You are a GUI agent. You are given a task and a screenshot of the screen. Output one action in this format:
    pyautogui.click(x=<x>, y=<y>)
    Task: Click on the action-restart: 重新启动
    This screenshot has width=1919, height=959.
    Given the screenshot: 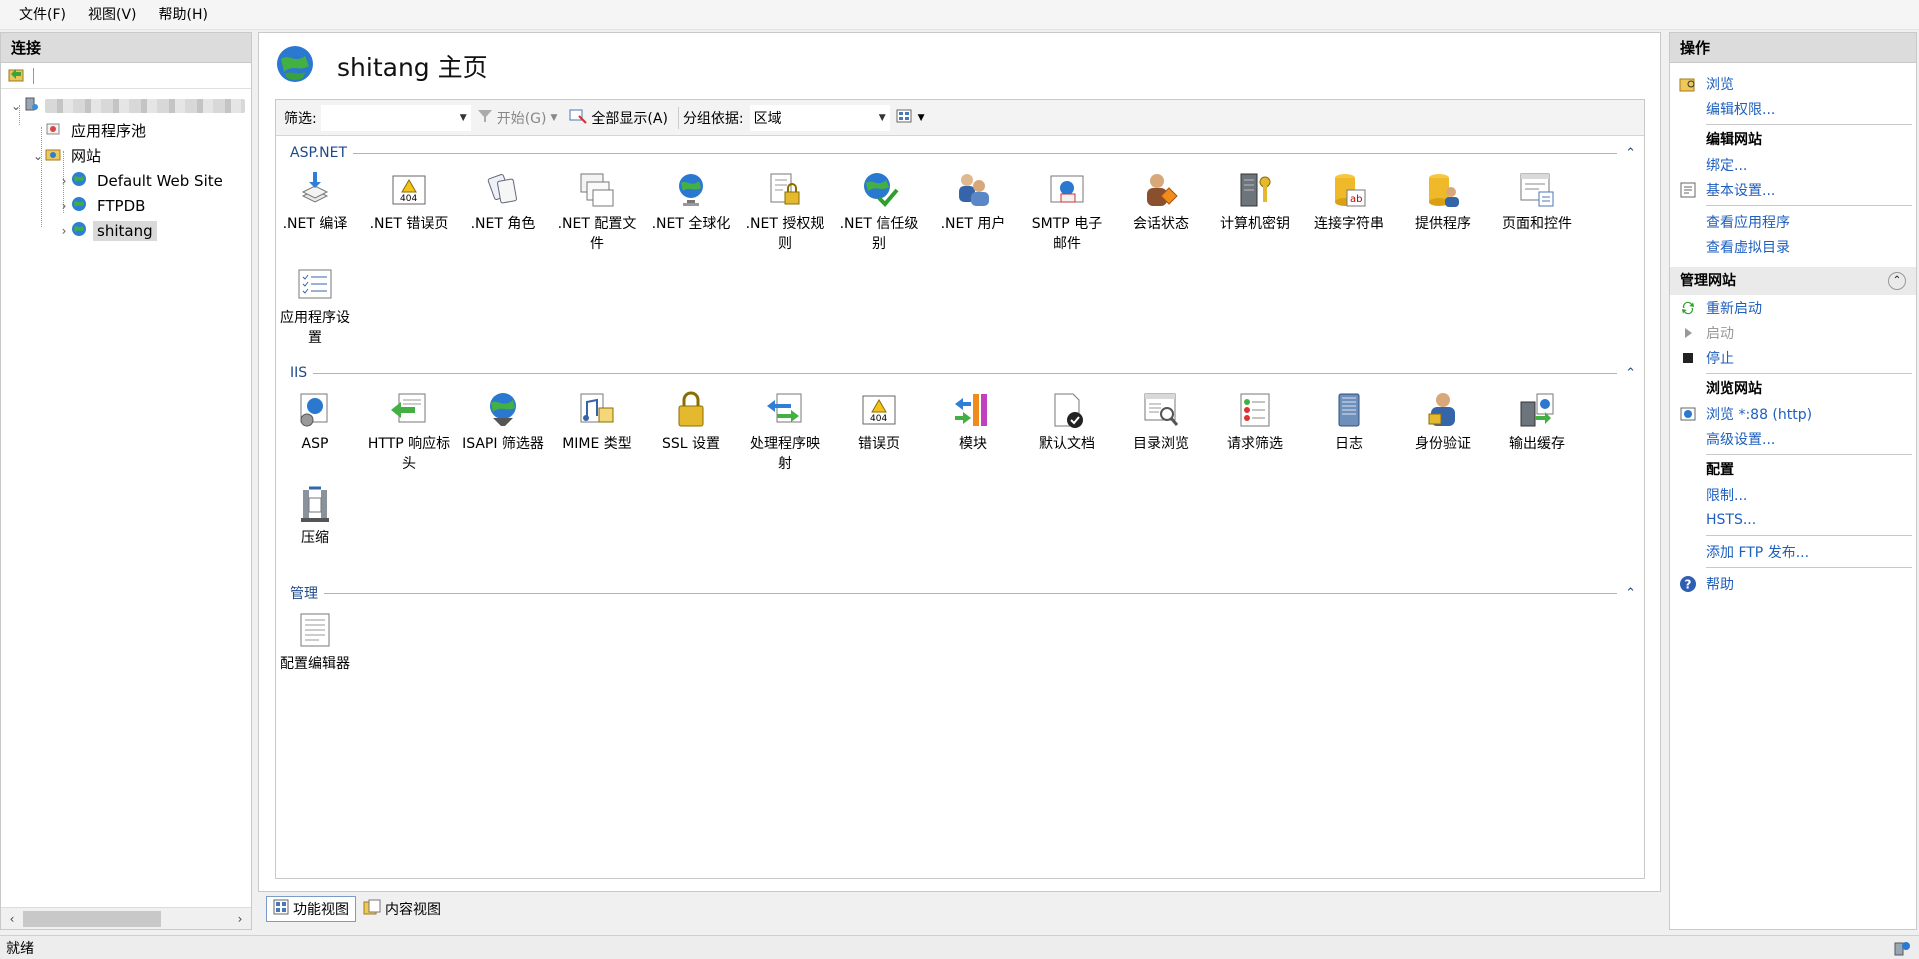 What is the action you would take?
    pyautogui.click(x=1793, y=307)
    